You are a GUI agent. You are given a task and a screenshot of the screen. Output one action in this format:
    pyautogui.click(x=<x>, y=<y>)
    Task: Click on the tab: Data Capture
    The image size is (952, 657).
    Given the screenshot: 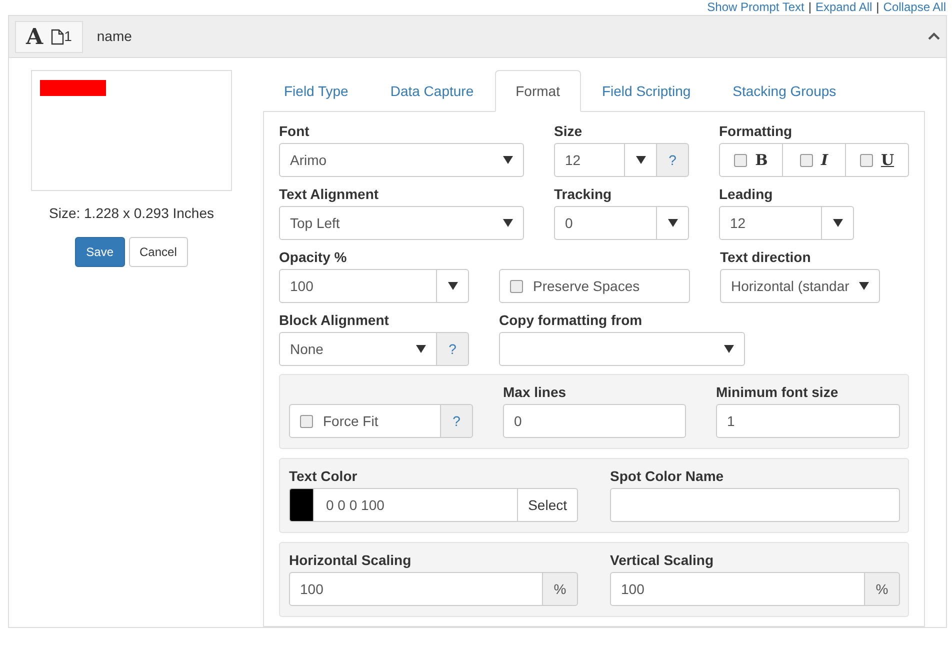 What is the action you would take?
    pyautogui.click(x=432, y=91)
    